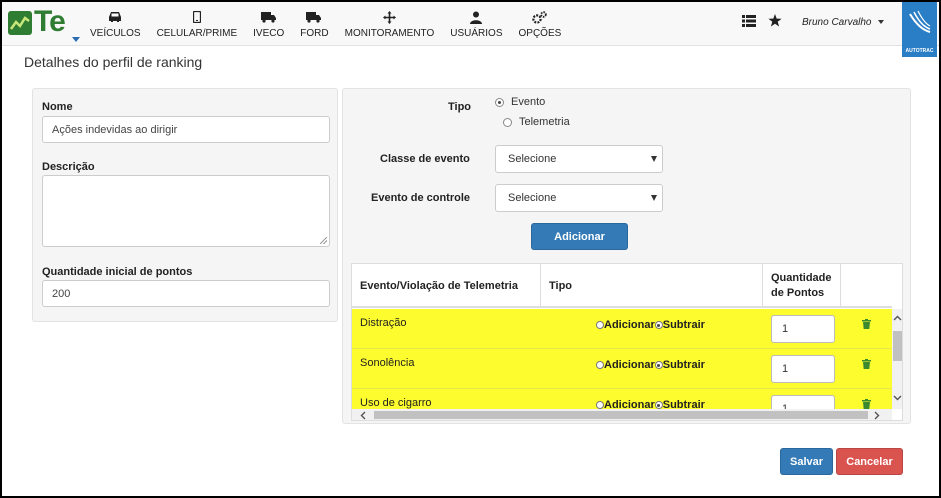 The image size is (941, 498). I want to click on row-name: Sonolência, so click(387, 363).